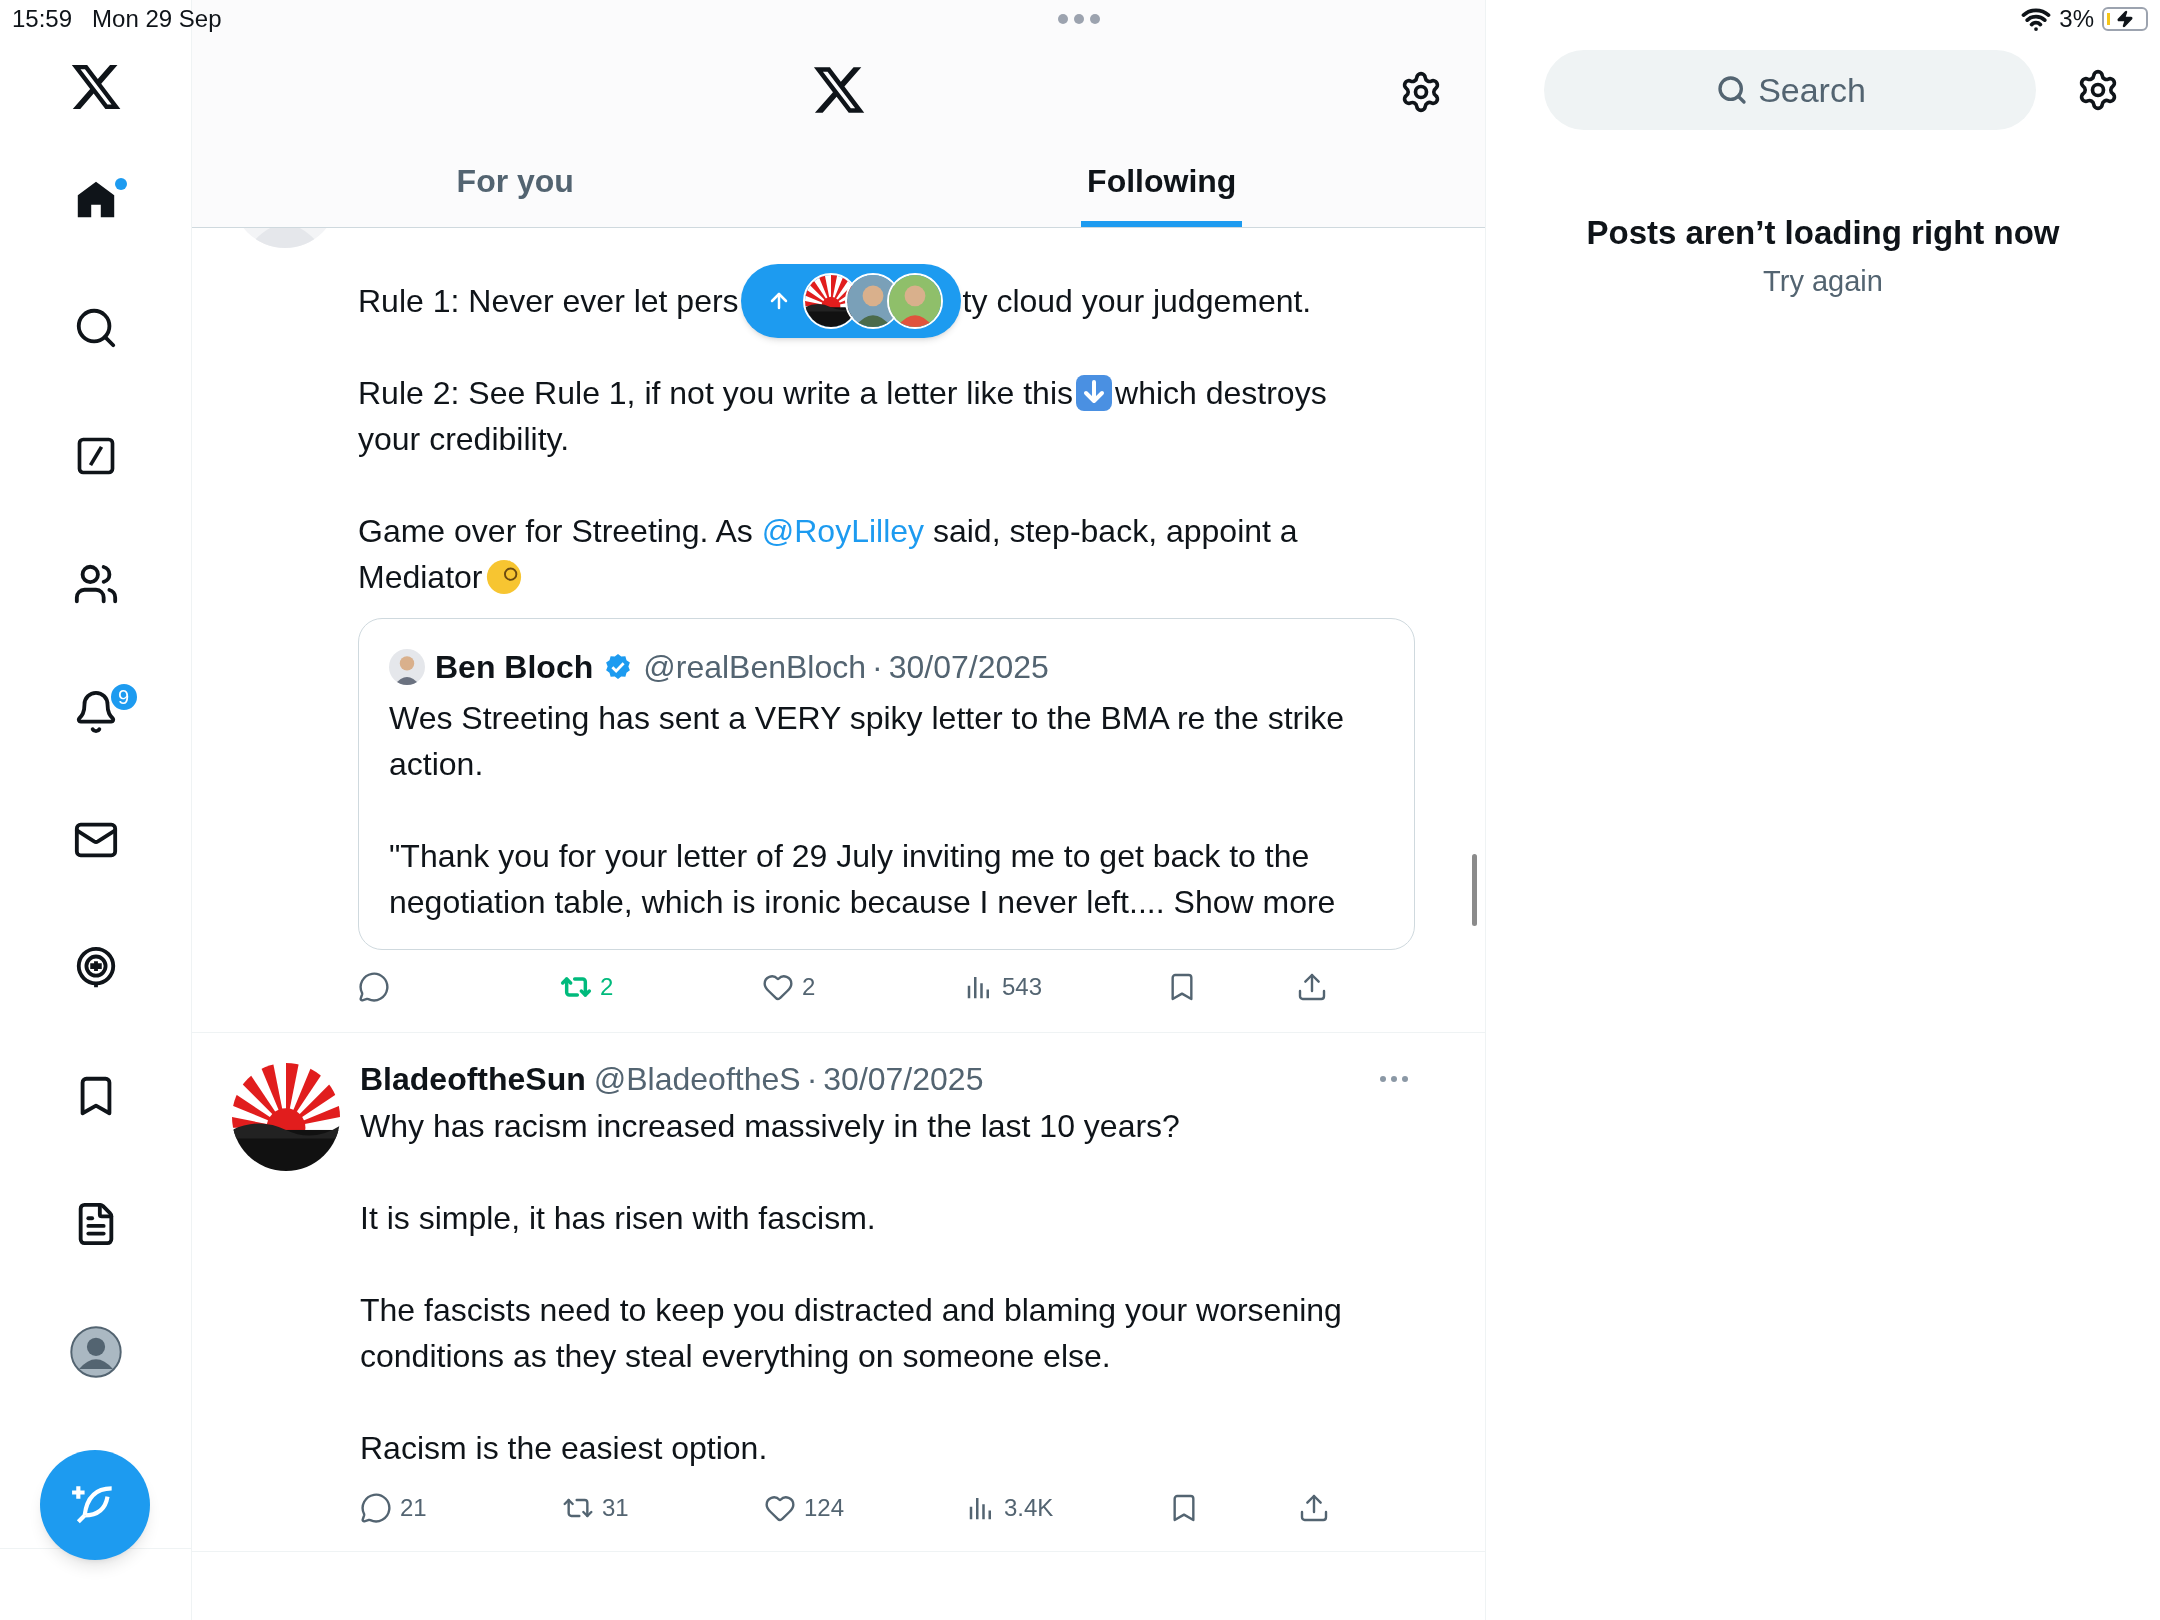 The width and height of the screenshot is (2160, 1620). Describe the element at coordinates (514, 667) in the screenshot. I see `author-name: Ben Bloch` at that location.